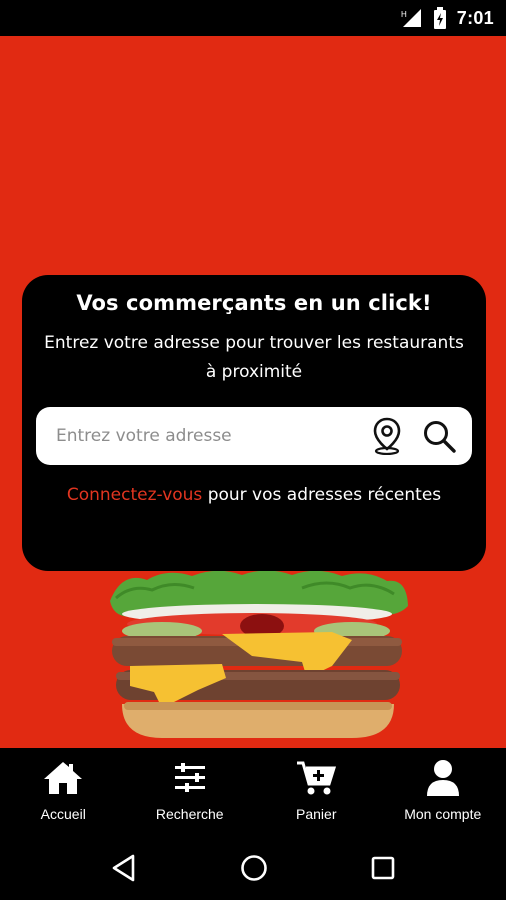 The image size is (506, 900). Describe the element at coordinates (439, 436) in the screenshot. I see `search-icon` at that location.